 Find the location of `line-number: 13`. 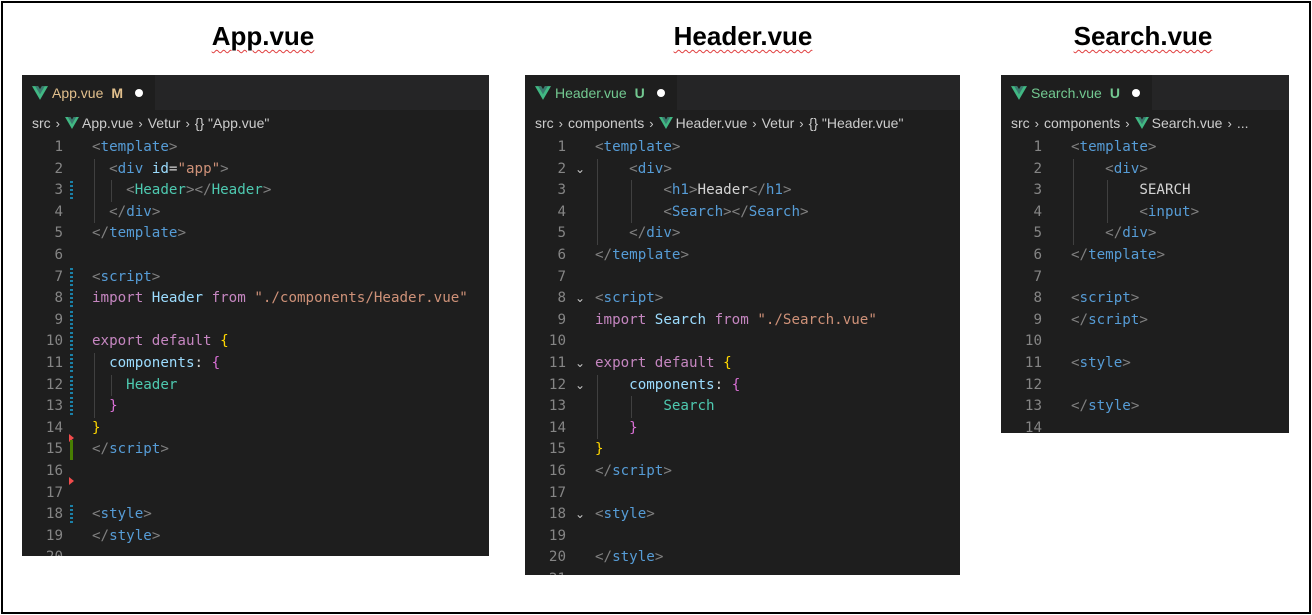

line-number: 13 is located at coordinates (54, 406).